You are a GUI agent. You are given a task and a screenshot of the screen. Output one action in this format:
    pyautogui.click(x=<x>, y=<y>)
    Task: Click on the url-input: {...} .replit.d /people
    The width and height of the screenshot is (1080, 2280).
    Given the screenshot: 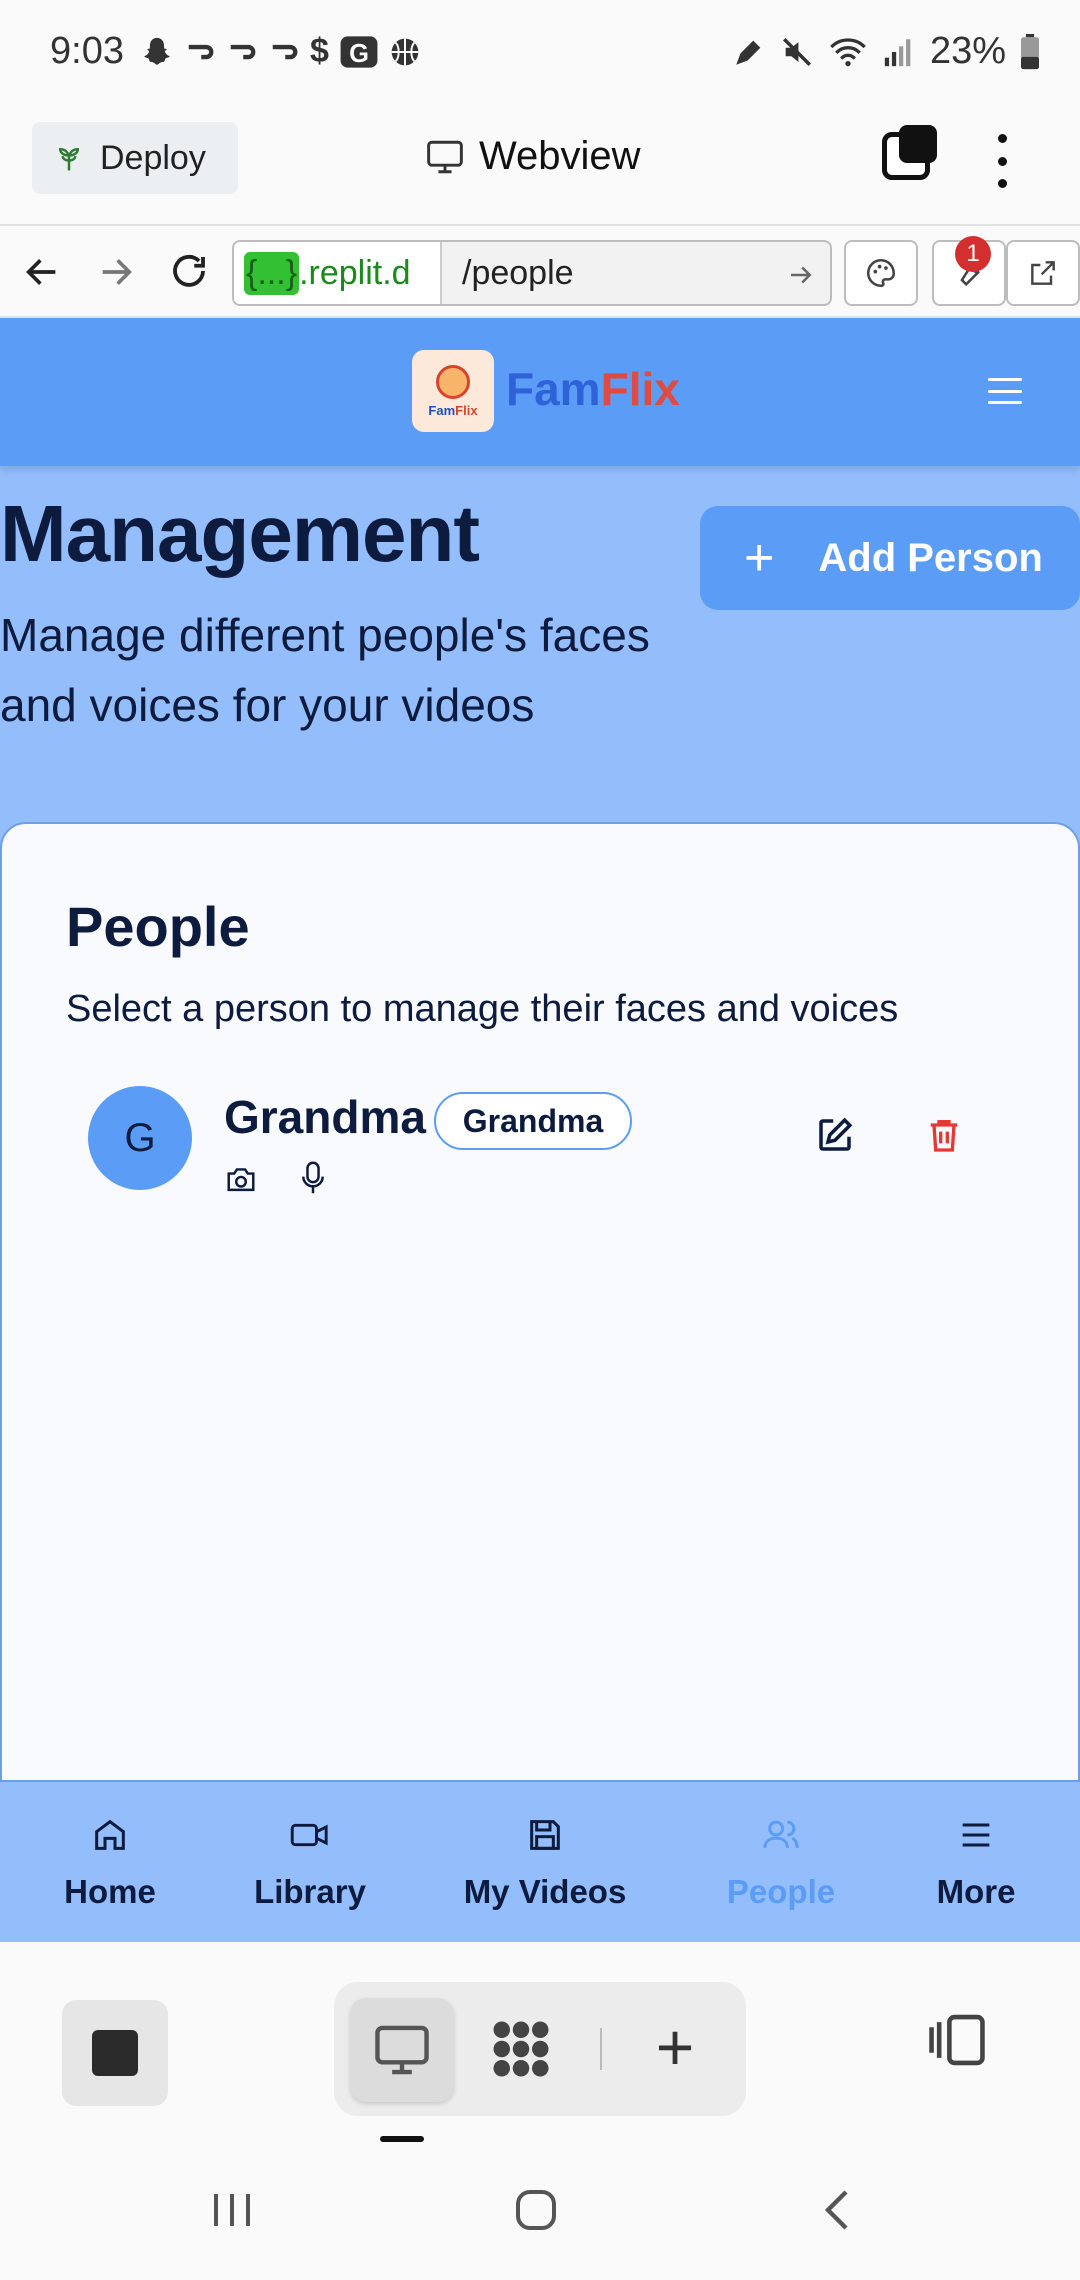 What is the action you would take?
    pyautogui.click(x=532, y=273)
    